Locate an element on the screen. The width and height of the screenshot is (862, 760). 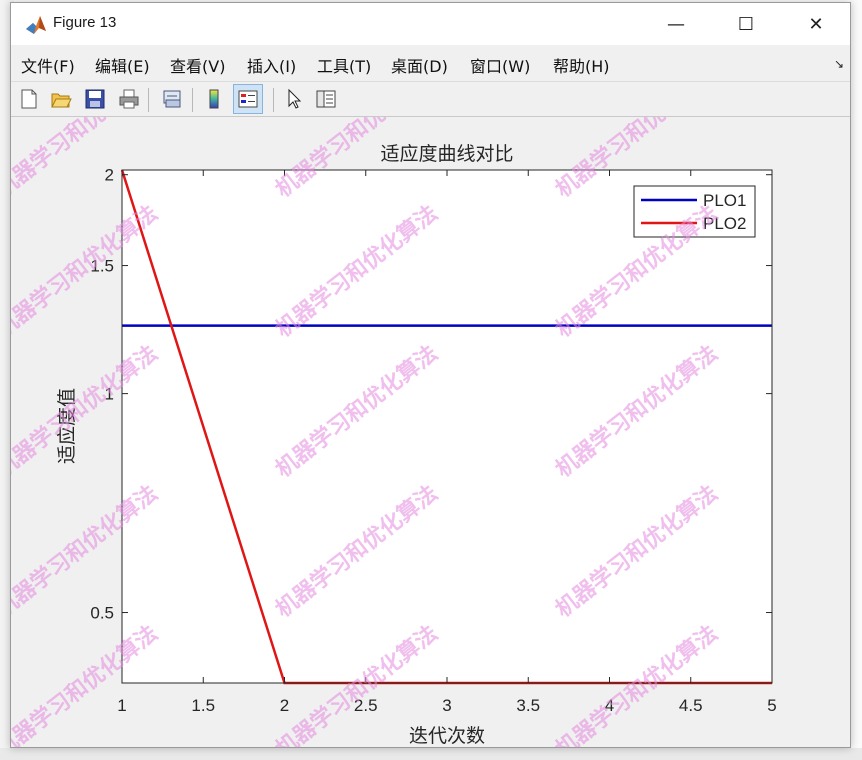
close-button: ✕ is located at coordinates (816, 24).